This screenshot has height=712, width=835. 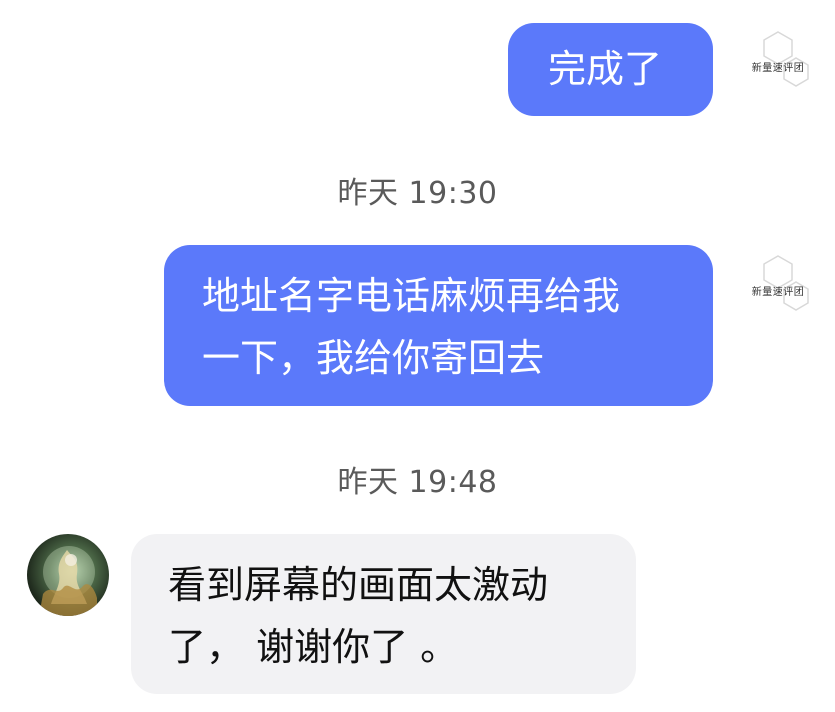 I want to click on message-text: 看到屏幕的画面太激动 了， 谢谢你了 。, so click(x=358, y=616).